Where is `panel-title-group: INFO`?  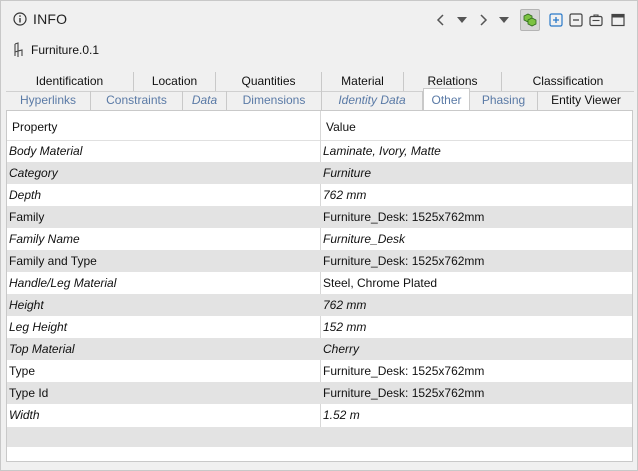 panel-title-group: INFO is located at coordinates (40, 19).